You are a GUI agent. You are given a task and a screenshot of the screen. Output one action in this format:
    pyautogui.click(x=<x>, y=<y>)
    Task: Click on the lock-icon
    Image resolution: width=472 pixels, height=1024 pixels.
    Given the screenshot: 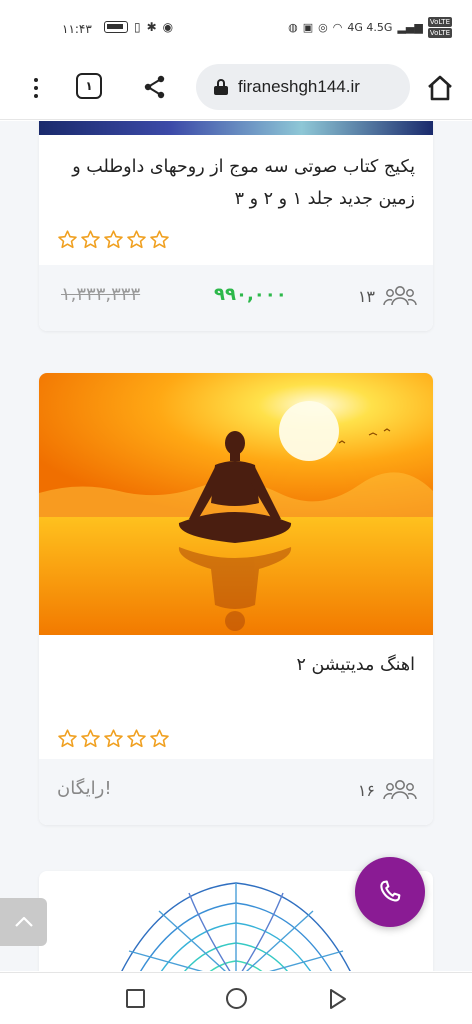 What is the action you would take?
    pyautogui.click(x=221, y=87)
    